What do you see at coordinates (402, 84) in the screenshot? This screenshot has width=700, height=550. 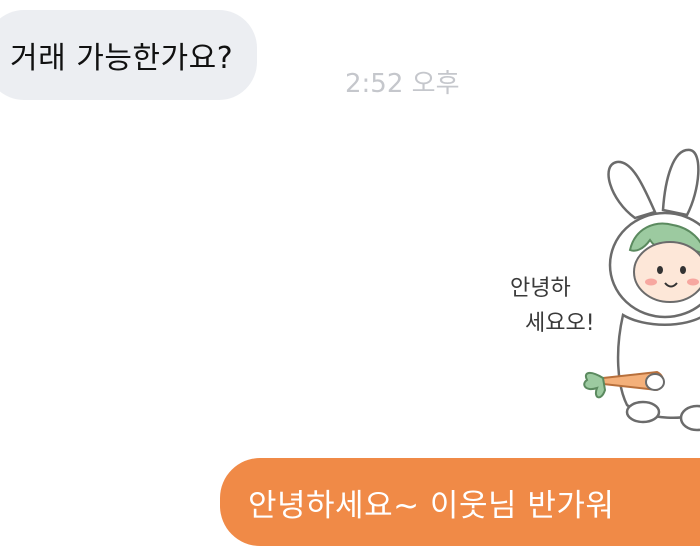 I see `message-timestamp: 2:52 오후` at bounding box center [402, 84].